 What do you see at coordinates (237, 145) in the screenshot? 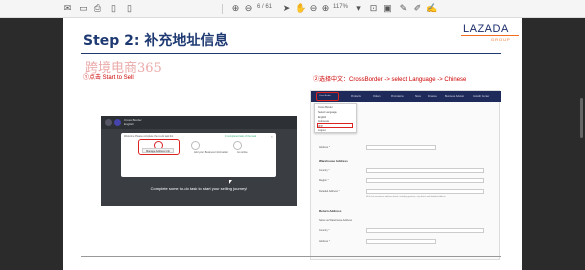
I see `task3-circle` at bounding box center [237, 145].